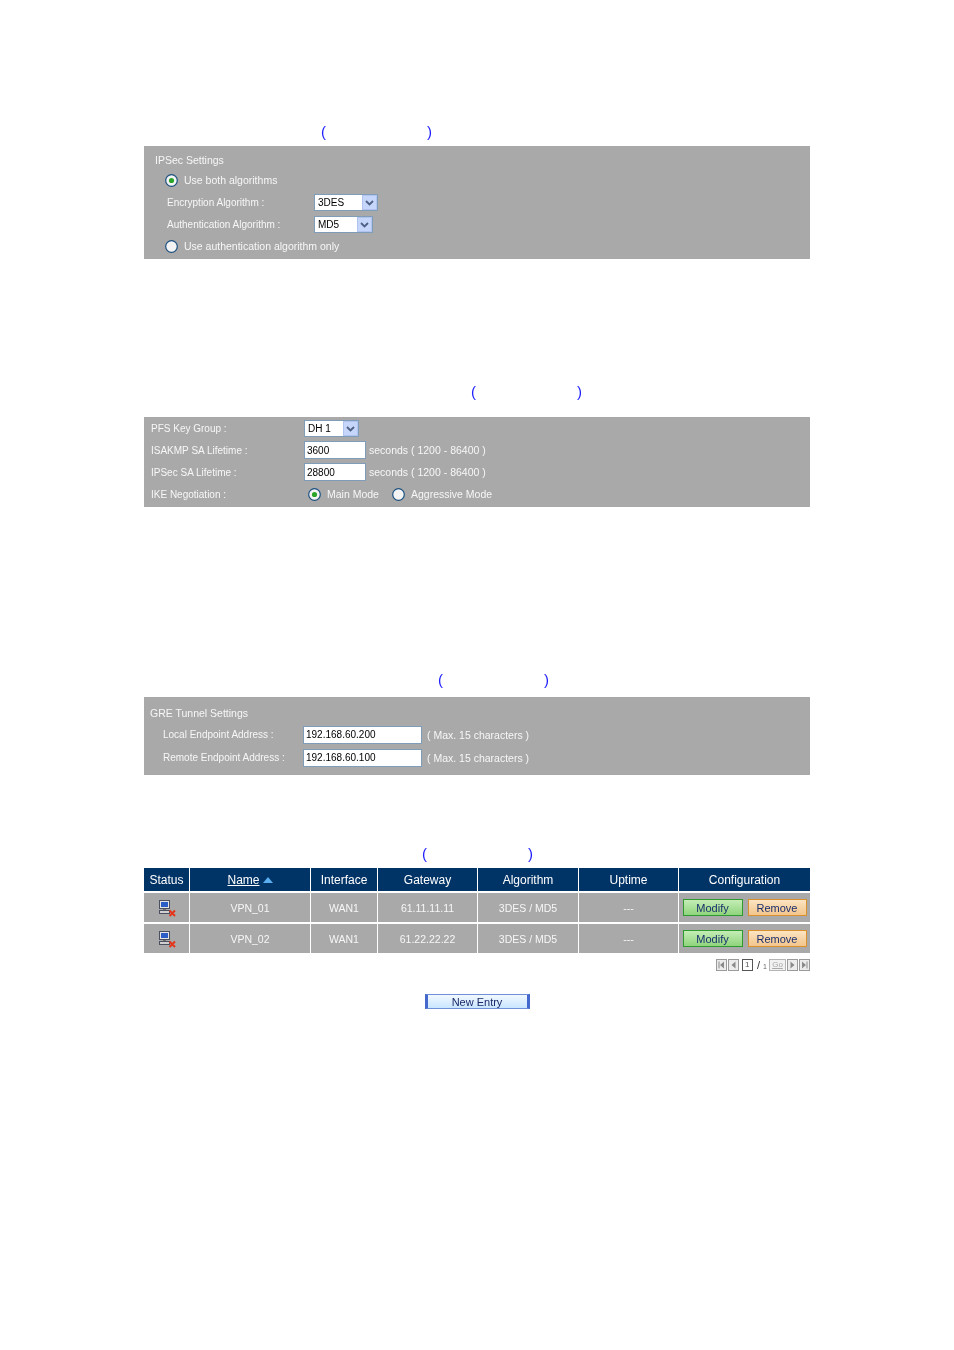 Image resolution: width=954 pixels, height=1350 pixels. What do you see at coordinates (477, 1001) in the screenshot?
I see `new-entry-button: New Entry` at bounding box center [477, 1001].